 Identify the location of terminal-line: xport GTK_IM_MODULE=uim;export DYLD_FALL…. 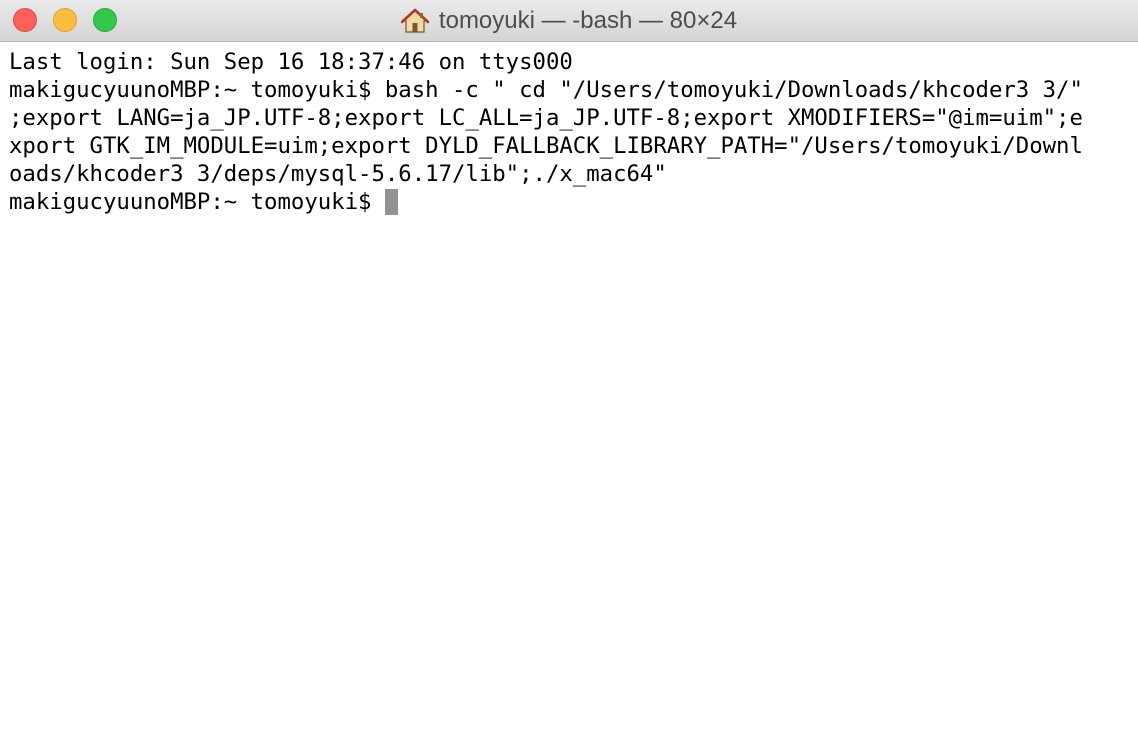
(546, 146).